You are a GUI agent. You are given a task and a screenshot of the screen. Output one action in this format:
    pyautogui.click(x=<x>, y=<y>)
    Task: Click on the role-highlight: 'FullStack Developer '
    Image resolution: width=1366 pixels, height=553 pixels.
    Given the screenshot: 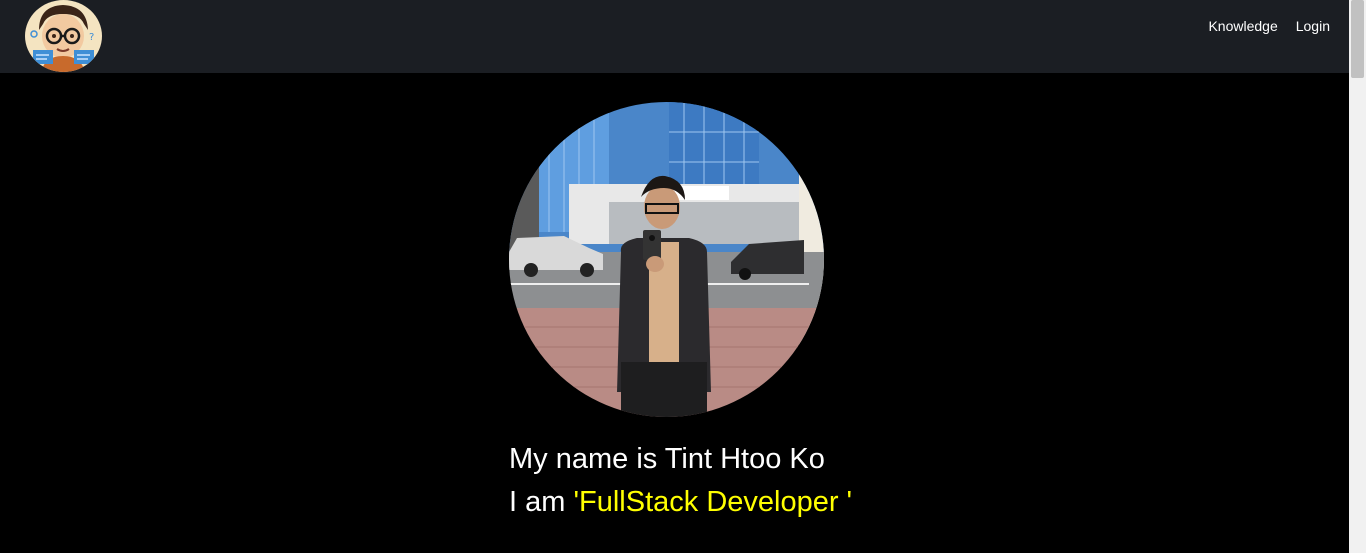 What is the action you would take?
    pyautogui.click(x=713, y=502)
    